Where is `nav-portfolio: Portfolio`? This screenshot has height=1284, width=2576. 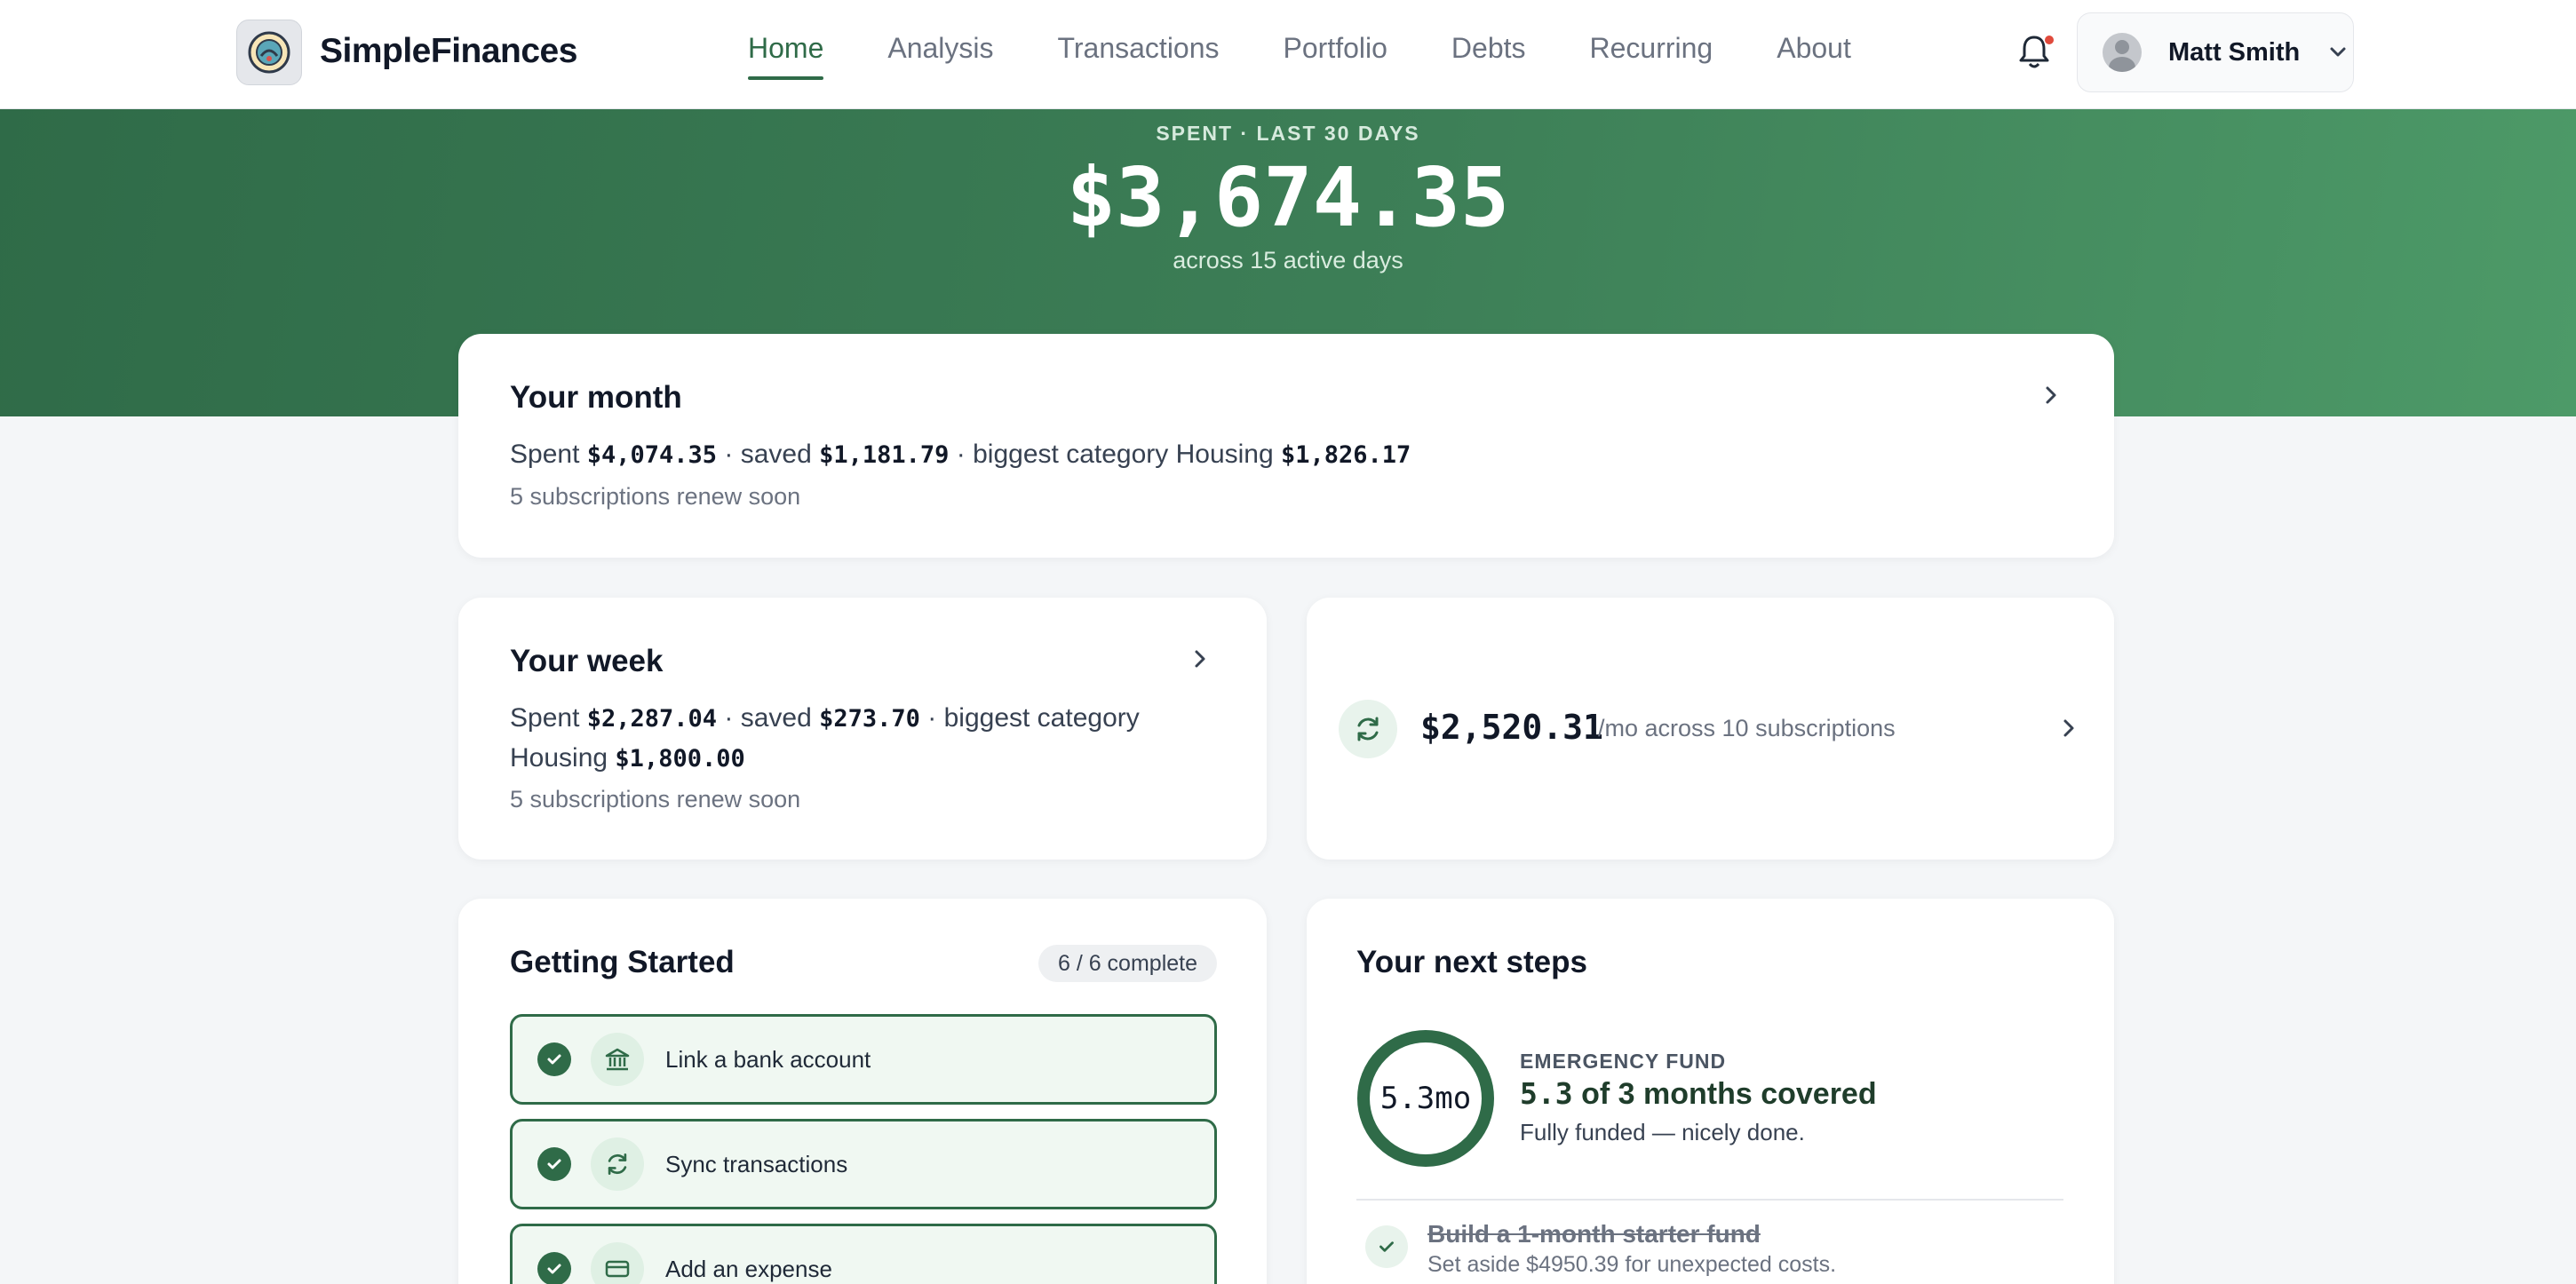
nav-portfolio: Portfolio is located at coordinates (1335, 58).